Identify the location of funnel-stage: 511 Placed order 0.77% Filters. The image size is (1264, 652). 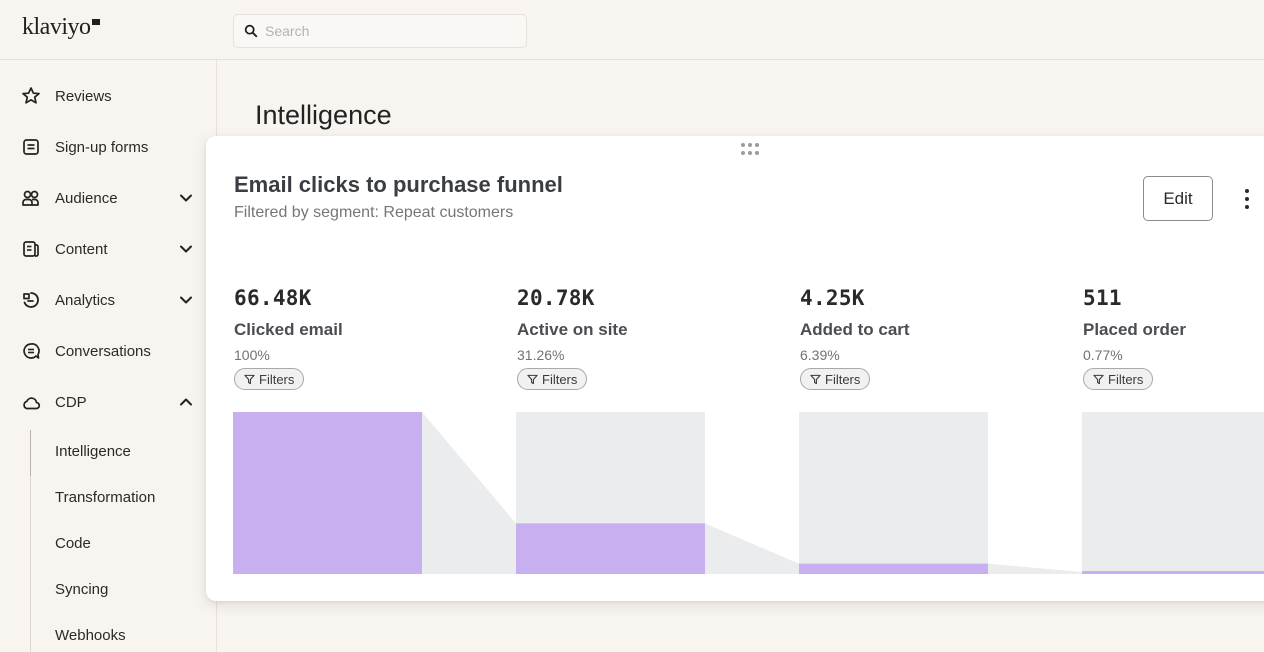
(1134, 338).